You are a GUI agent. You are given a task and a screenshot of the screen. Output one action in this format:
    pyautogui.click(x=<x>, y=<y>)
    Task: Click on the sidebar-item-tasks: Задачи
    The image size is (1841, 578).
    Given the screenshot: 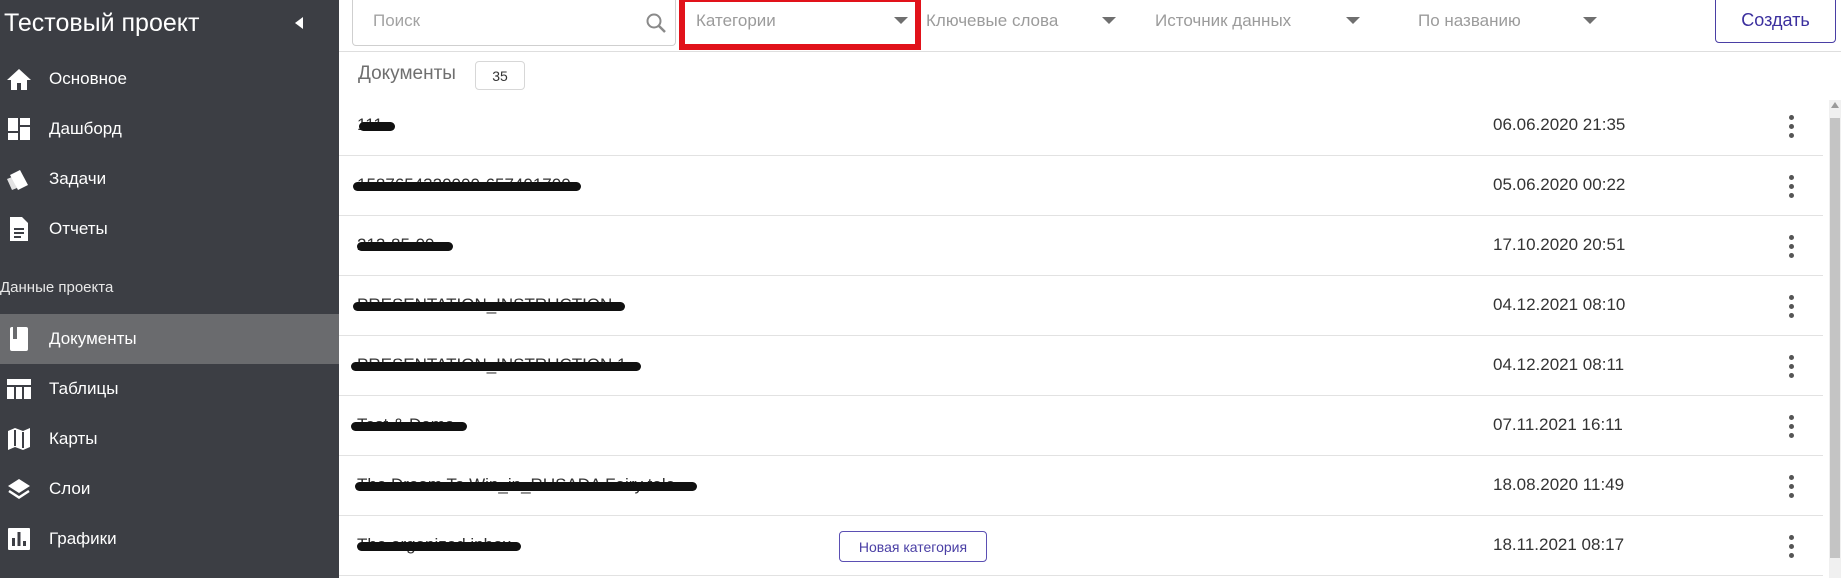 What is the action you would take?
    pyautogui.click(x=169, y=179)
    